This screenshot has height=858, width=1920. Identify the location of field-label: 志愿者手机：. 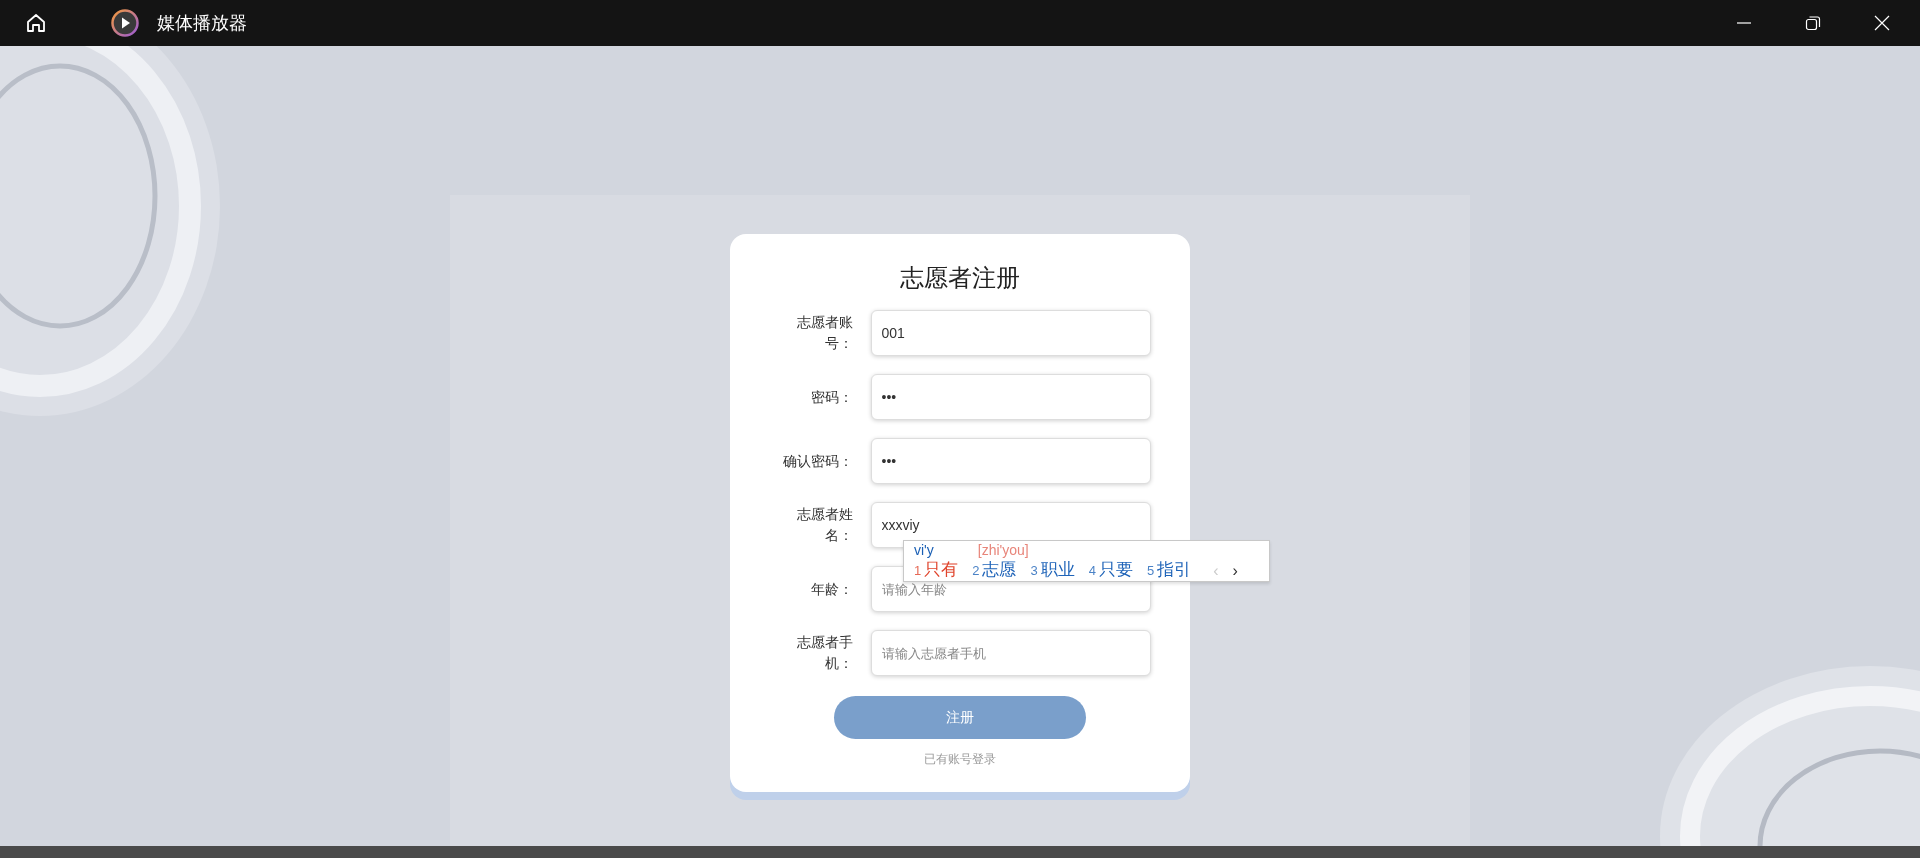
(824, 653).